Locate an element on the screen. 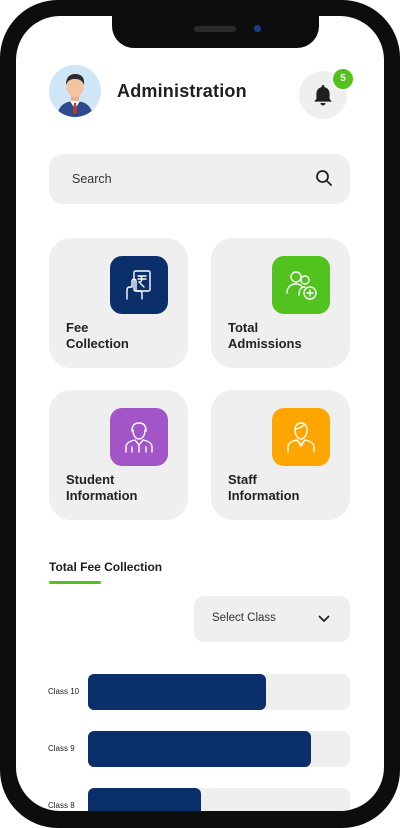 Image resolution: width=400 pixels, height=828 pixels. avatar is located at coordinates (75, 91).